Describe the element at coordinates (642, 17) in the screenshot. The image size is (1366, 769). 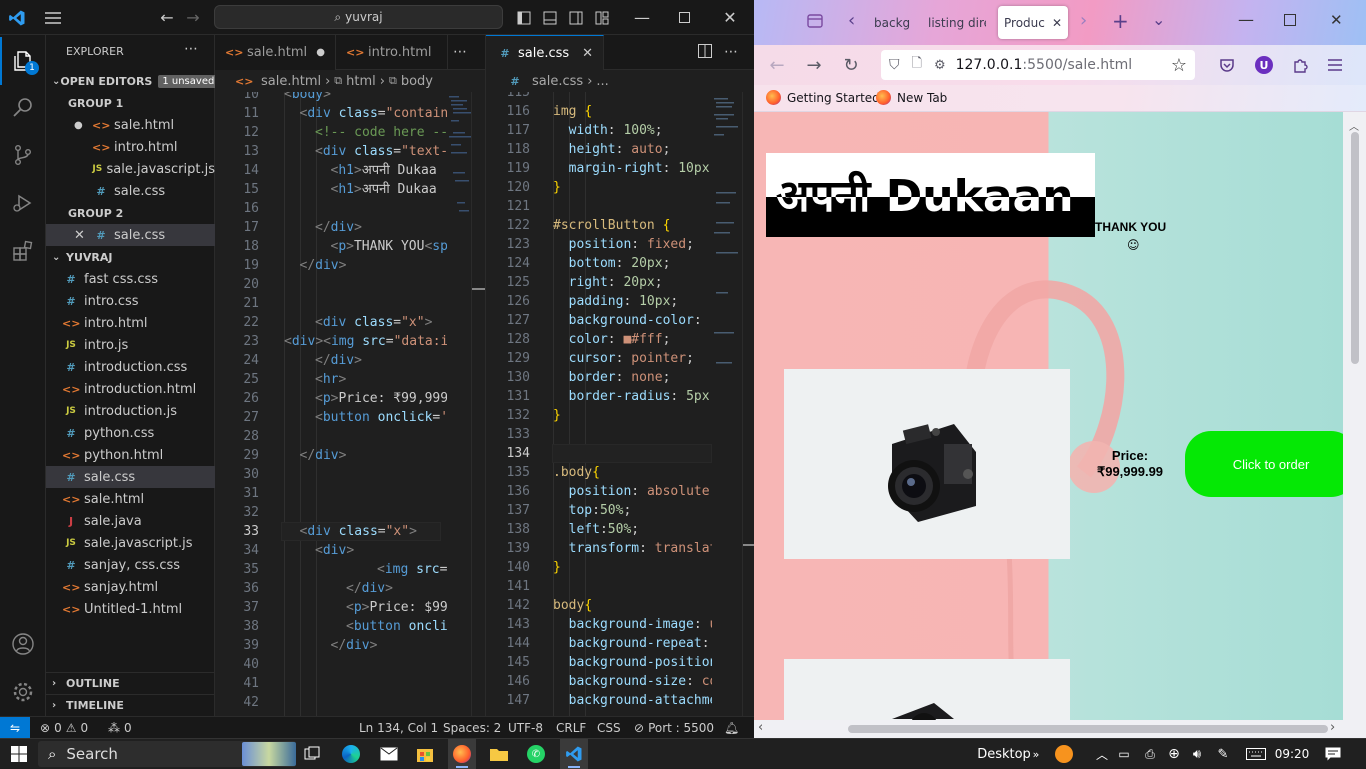
I see `minimize-icon: —` at that location.